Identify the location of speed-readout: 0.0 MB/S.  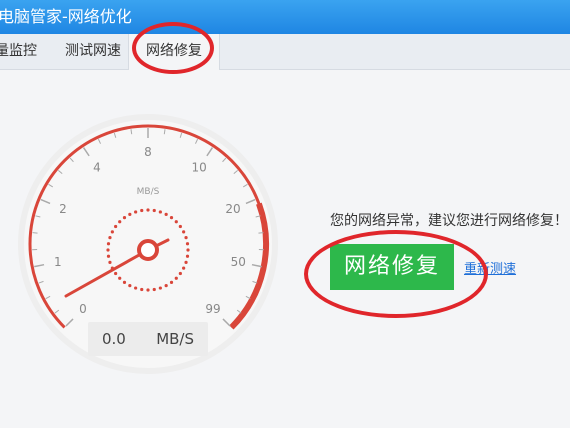
(148, 339).